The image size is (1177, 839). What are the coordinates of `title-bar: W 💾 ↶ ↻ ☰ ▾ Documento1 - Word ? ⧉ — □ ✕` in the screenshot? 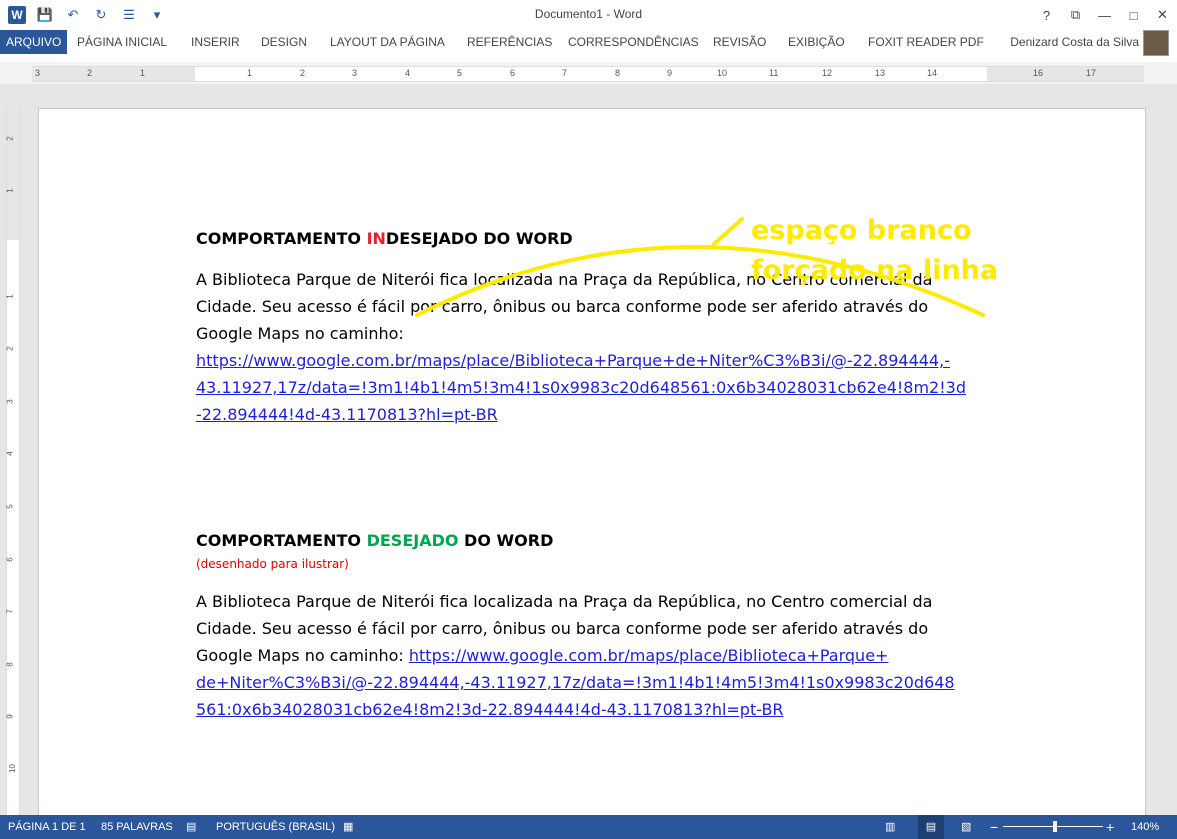 It's located at (588, 15).